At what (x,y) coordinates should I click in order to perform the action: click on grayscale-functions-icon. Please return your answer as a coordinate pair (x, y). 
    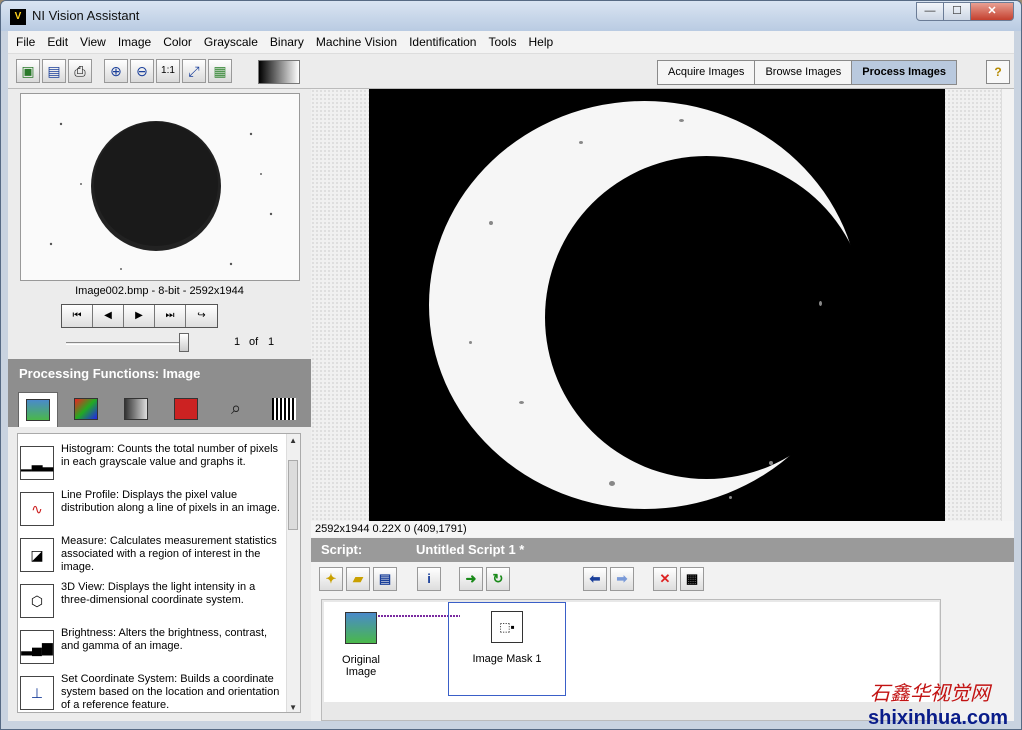
    Looking at the image, I should click on (136, 409).